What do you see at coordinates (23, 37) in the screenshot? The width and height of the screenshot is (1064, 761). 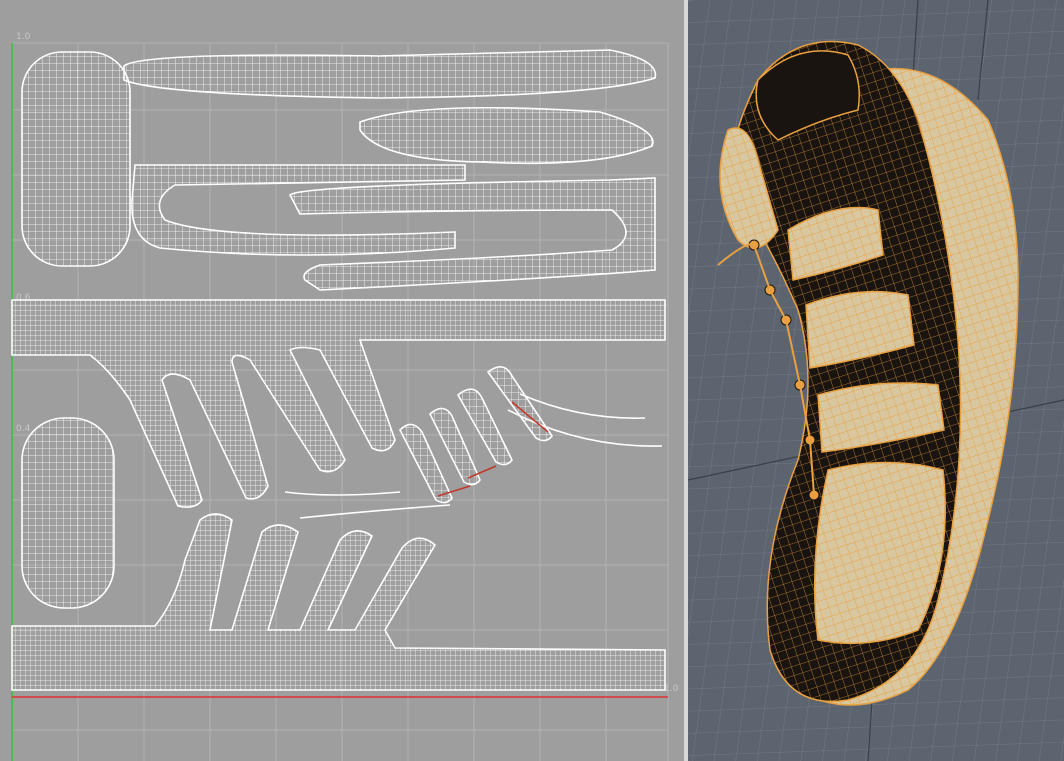 I see `v-tick-top-label: 1.0` at bounding box center [23, 37].